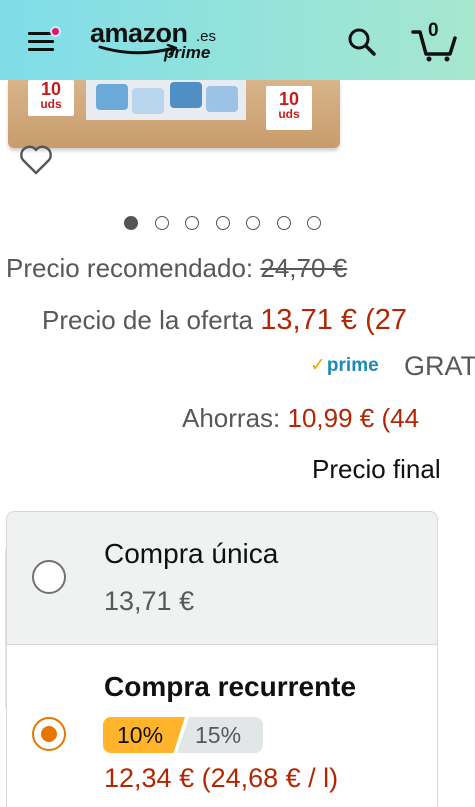 The height and width of the screenshot is (807, 475). Describe the element at coordinates (304, 268) in the screenshot. I see `recommended-price-value: 24,70 €` at that location.